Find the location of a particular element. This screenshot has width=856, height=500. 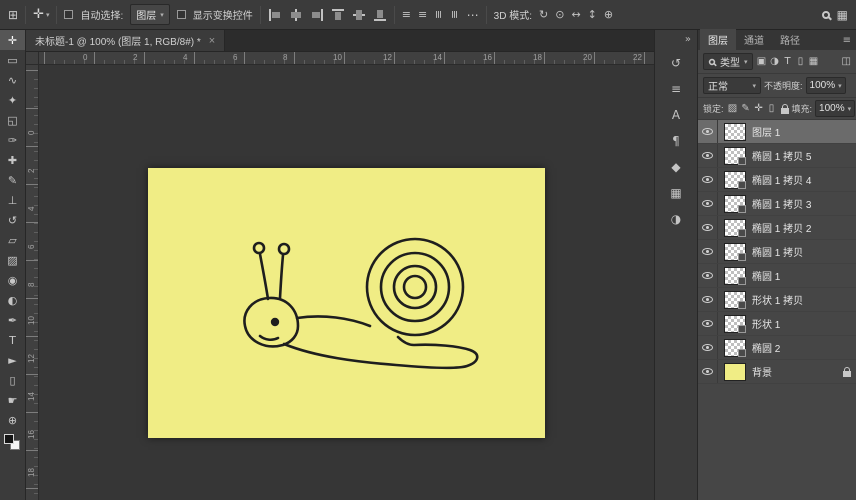

align-bottom-icon is located at coordinates (380, 15).